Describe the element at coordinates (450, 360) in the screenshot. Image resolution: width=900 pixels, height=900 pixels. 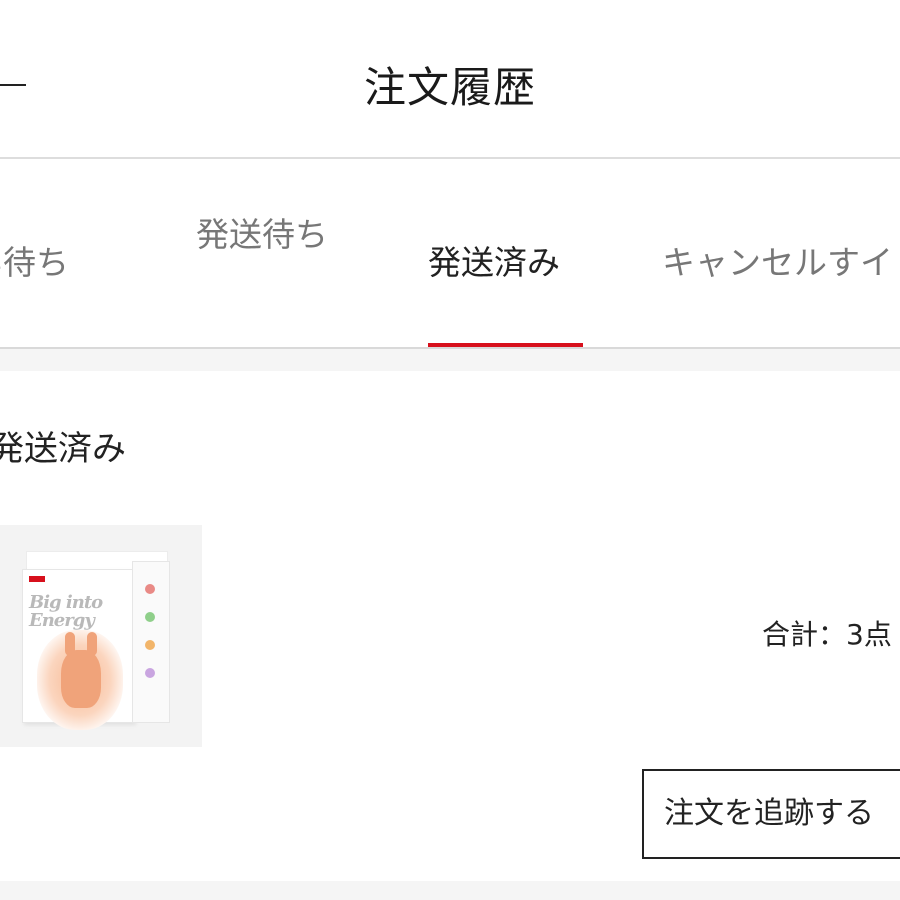
I see `section-divider` at that location.